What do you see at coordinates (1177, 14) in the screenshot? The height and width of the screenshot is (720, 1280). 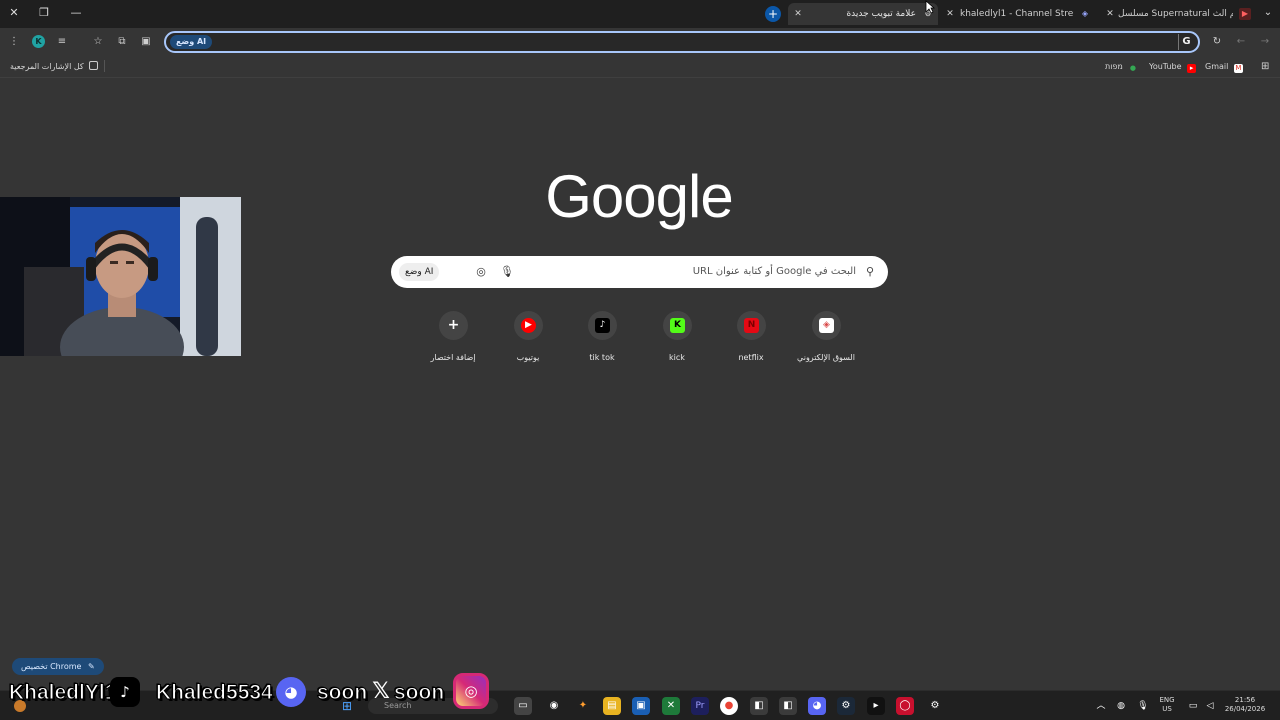 I see `tab-supernatural: ✕ مسلسل Supernatural الموسم الث ▶` at bounding box center [1177, 14].